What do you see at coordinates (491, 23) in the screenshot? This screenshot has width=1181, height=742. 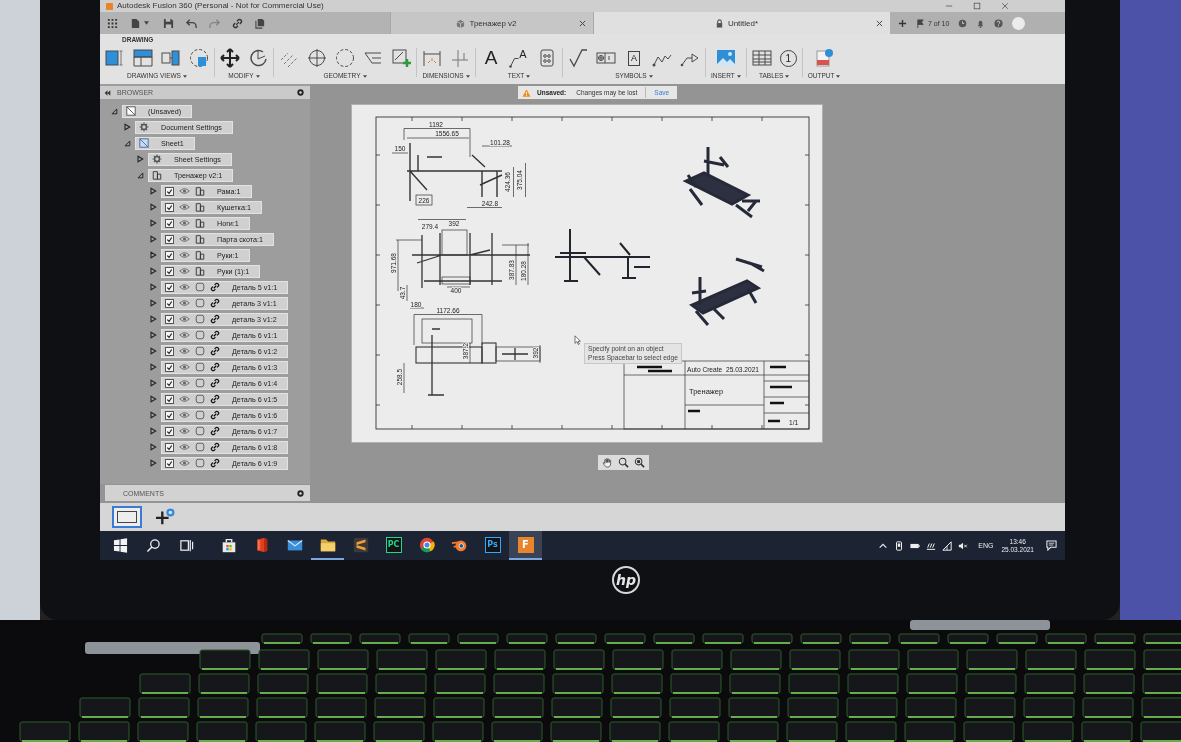 I see `document-tab: Тренажер v2` at bounding box center [491, 23].